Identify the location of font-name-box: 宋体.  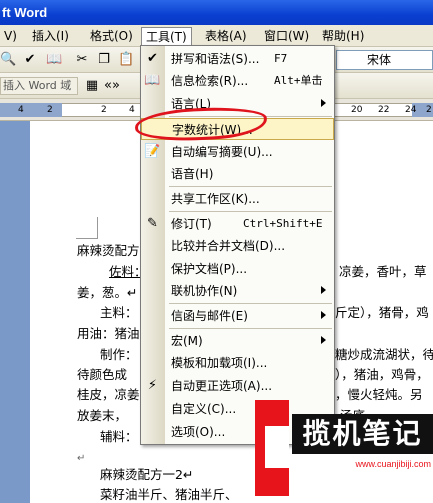
(384, 60).